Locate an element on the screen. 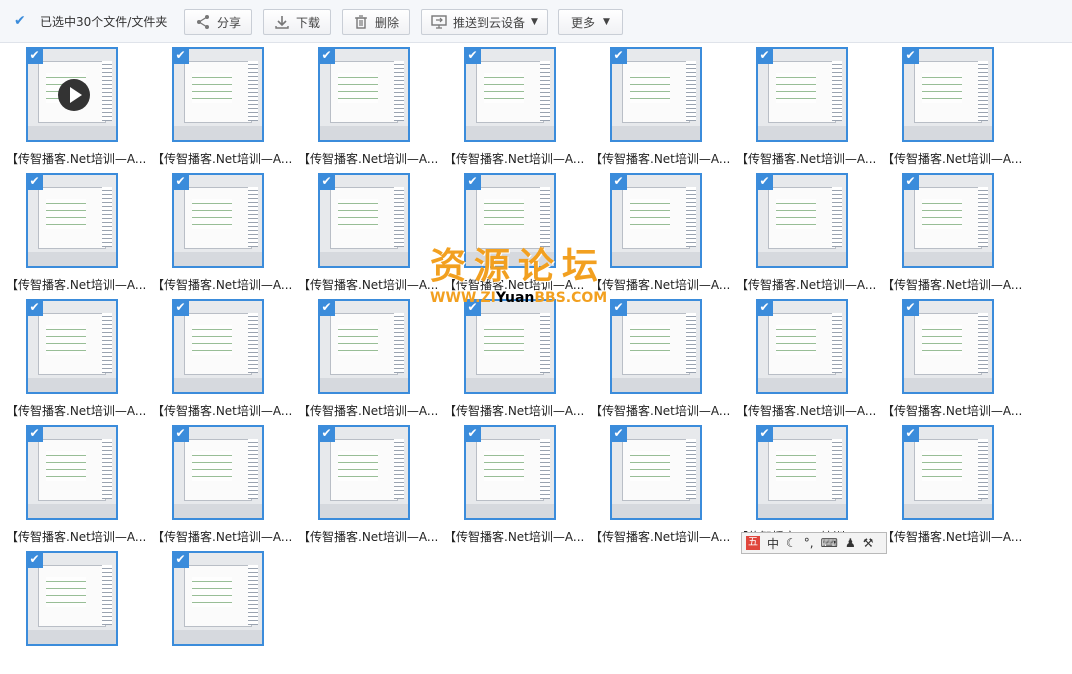  delete-button: 删除 is located at coordinates (376, 22).